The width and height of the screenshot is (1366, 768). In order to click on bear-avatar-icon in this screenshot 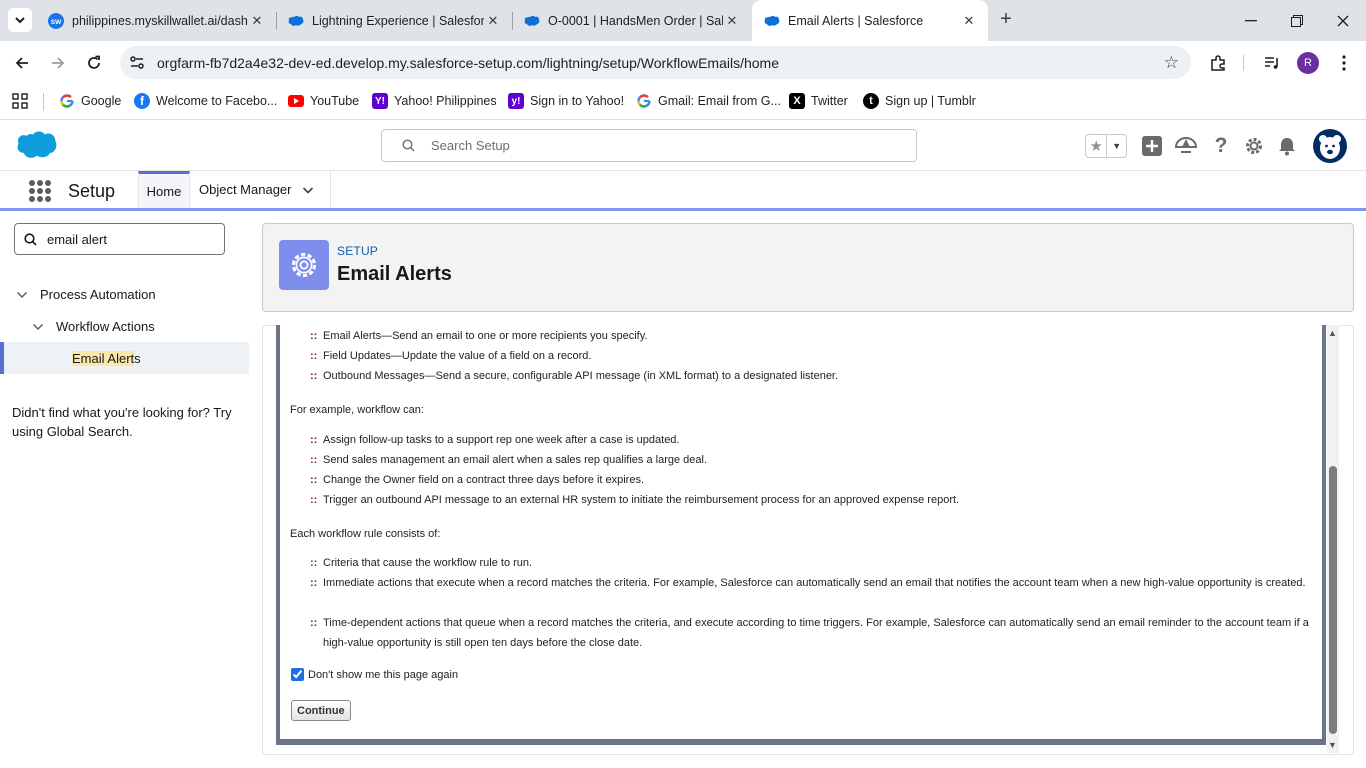, I will do `click(1330, 147)`.